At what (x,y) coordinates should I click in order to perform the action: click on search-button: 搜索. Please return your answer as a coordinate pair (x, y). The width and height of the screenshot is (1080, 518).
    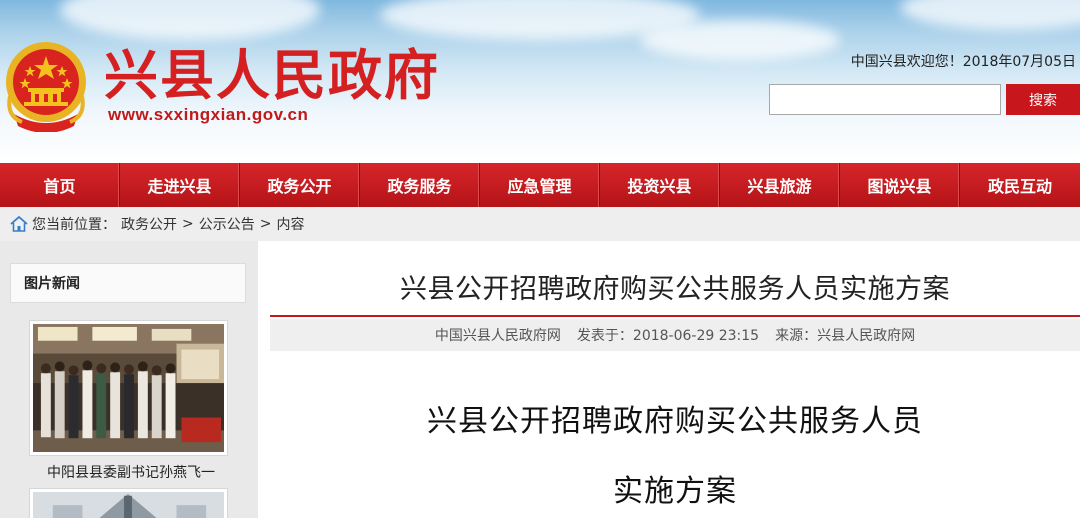
    Looking at the image, I should click on (1043, 99).